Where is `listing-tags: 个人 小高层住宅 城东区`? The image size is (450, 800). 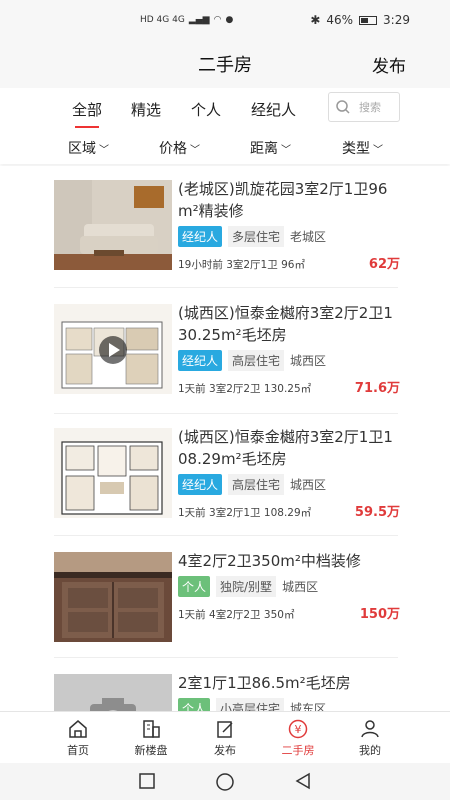 listing-tags: 个人 小高层住宅 城东区 is located at coordinates (289, 704).